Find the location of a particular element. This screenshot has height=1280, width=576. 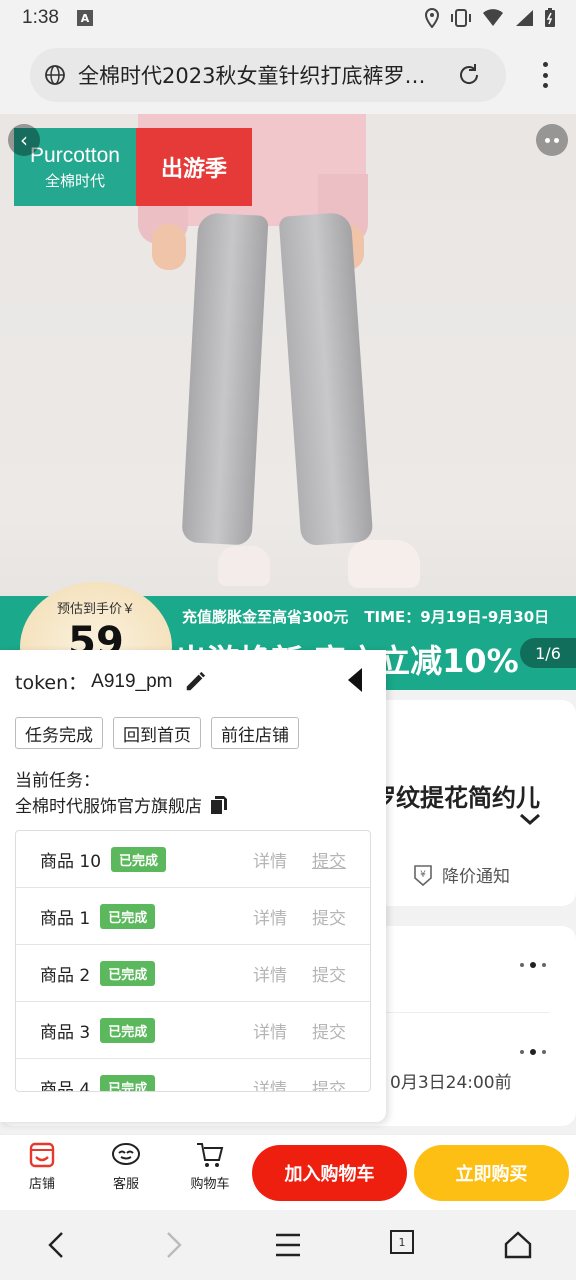

status-icons is located at coordinates (490, 18).